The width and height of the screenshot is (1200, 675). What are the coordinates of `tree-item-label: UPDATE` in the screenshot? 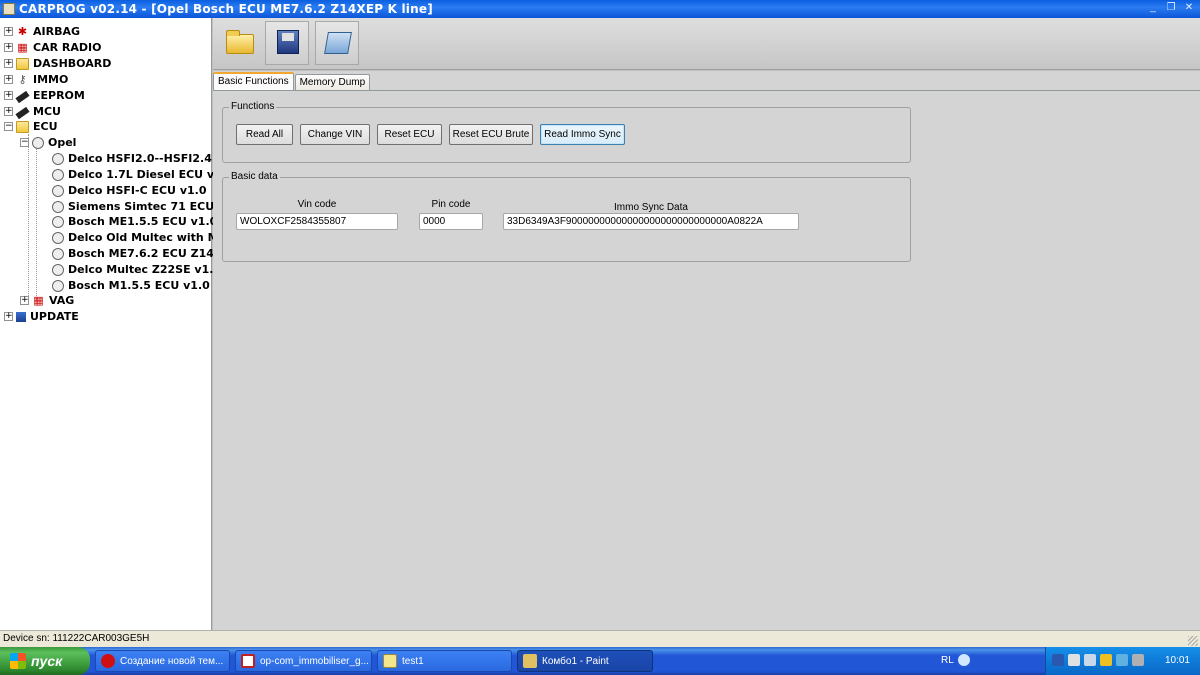 It's located at (54, 316).